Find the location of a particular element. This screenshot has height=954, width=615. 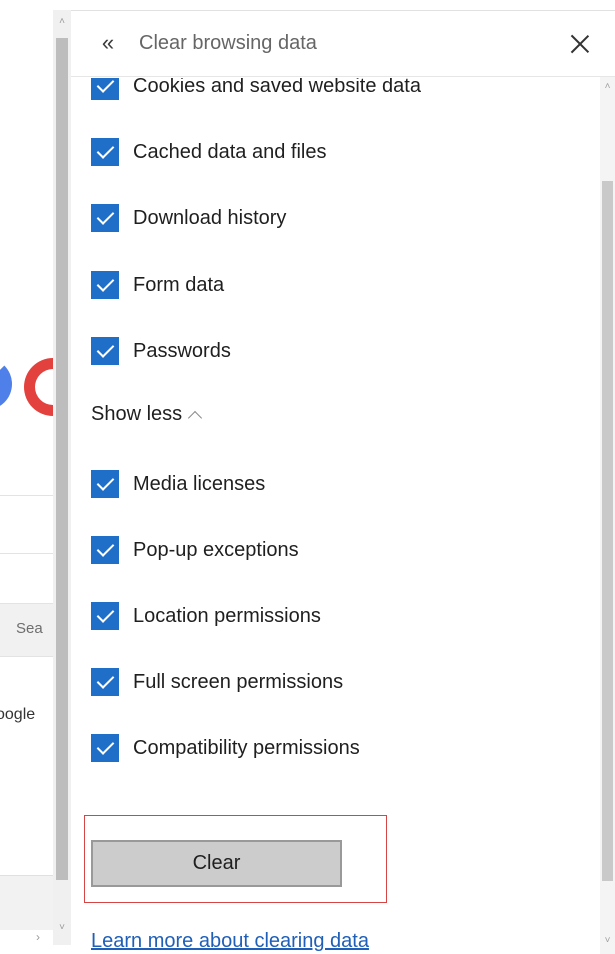

show-less-toggle: Show less is located at coordinates (147, 414).